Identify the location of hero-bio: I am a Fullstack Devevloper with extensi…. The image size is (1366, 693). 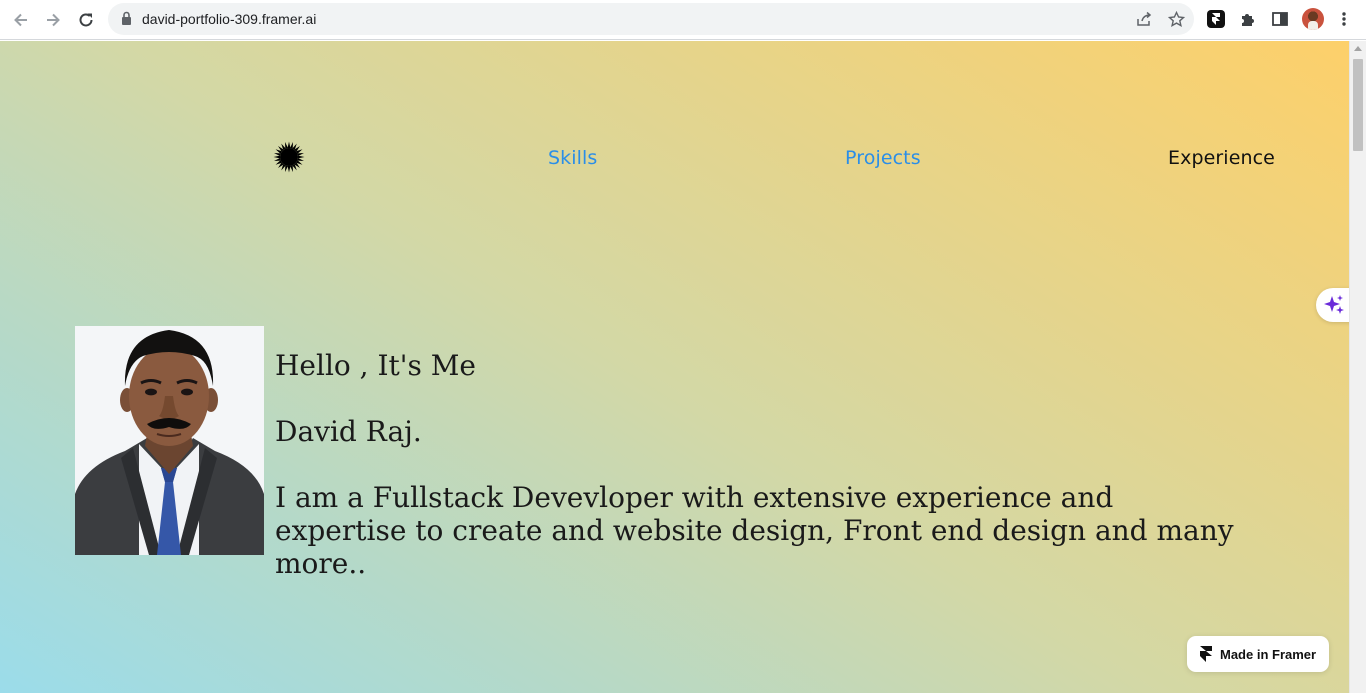
(754, 530).